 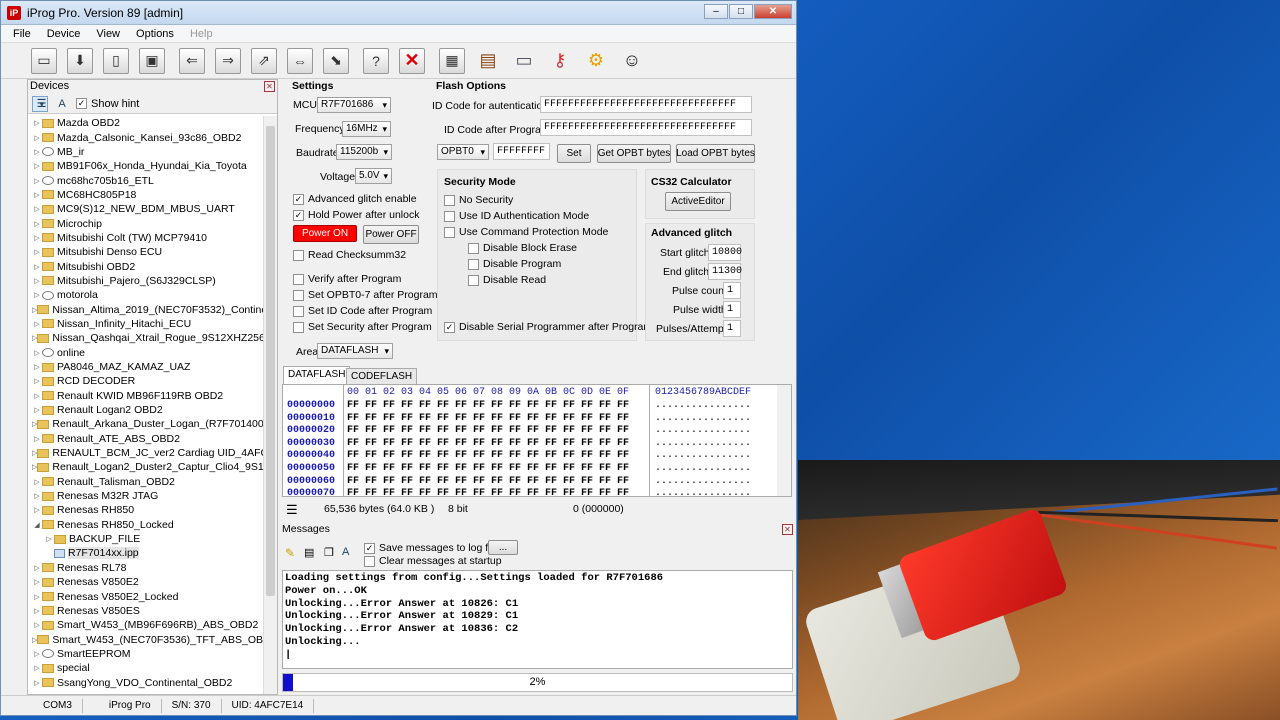 What do you see at coordinates (412, 60) in the screenshot?
I see `stop-icon: ✕` at bounding box center [412, 60].